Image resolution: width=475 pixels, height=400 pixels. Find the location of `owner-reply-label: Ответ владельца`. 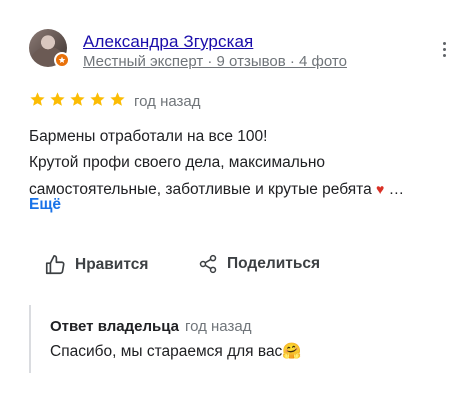

owner-reply-label: Ответ владельца is located at coordinates (114, 326).